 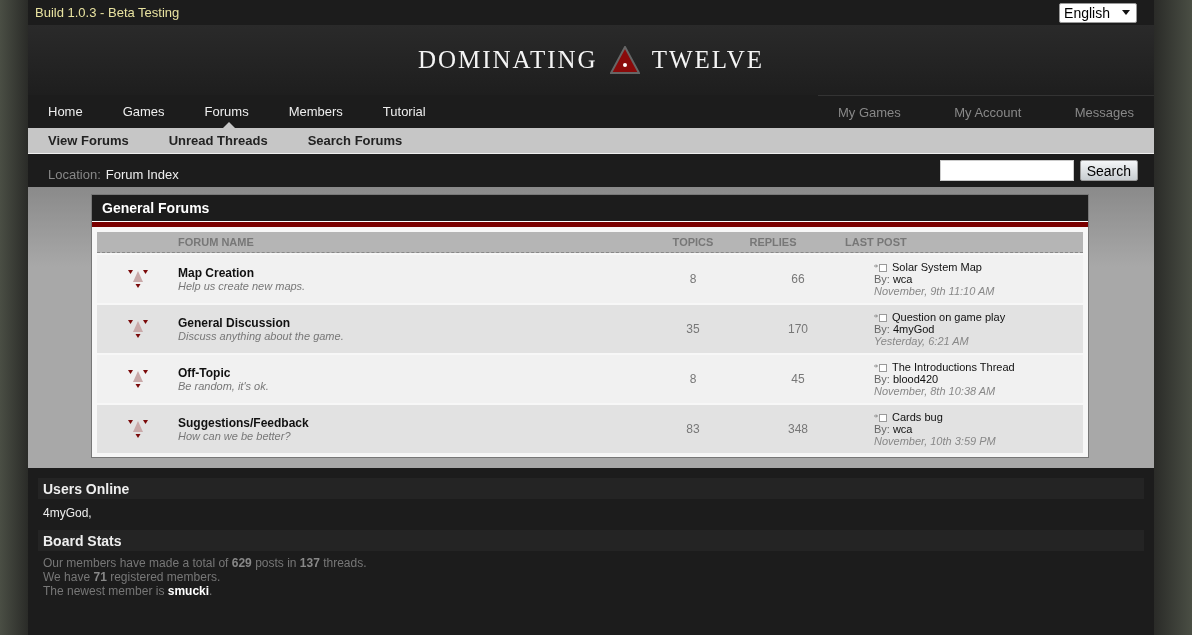 I want to click on location-label: Location:, so click(x=74, y=174).